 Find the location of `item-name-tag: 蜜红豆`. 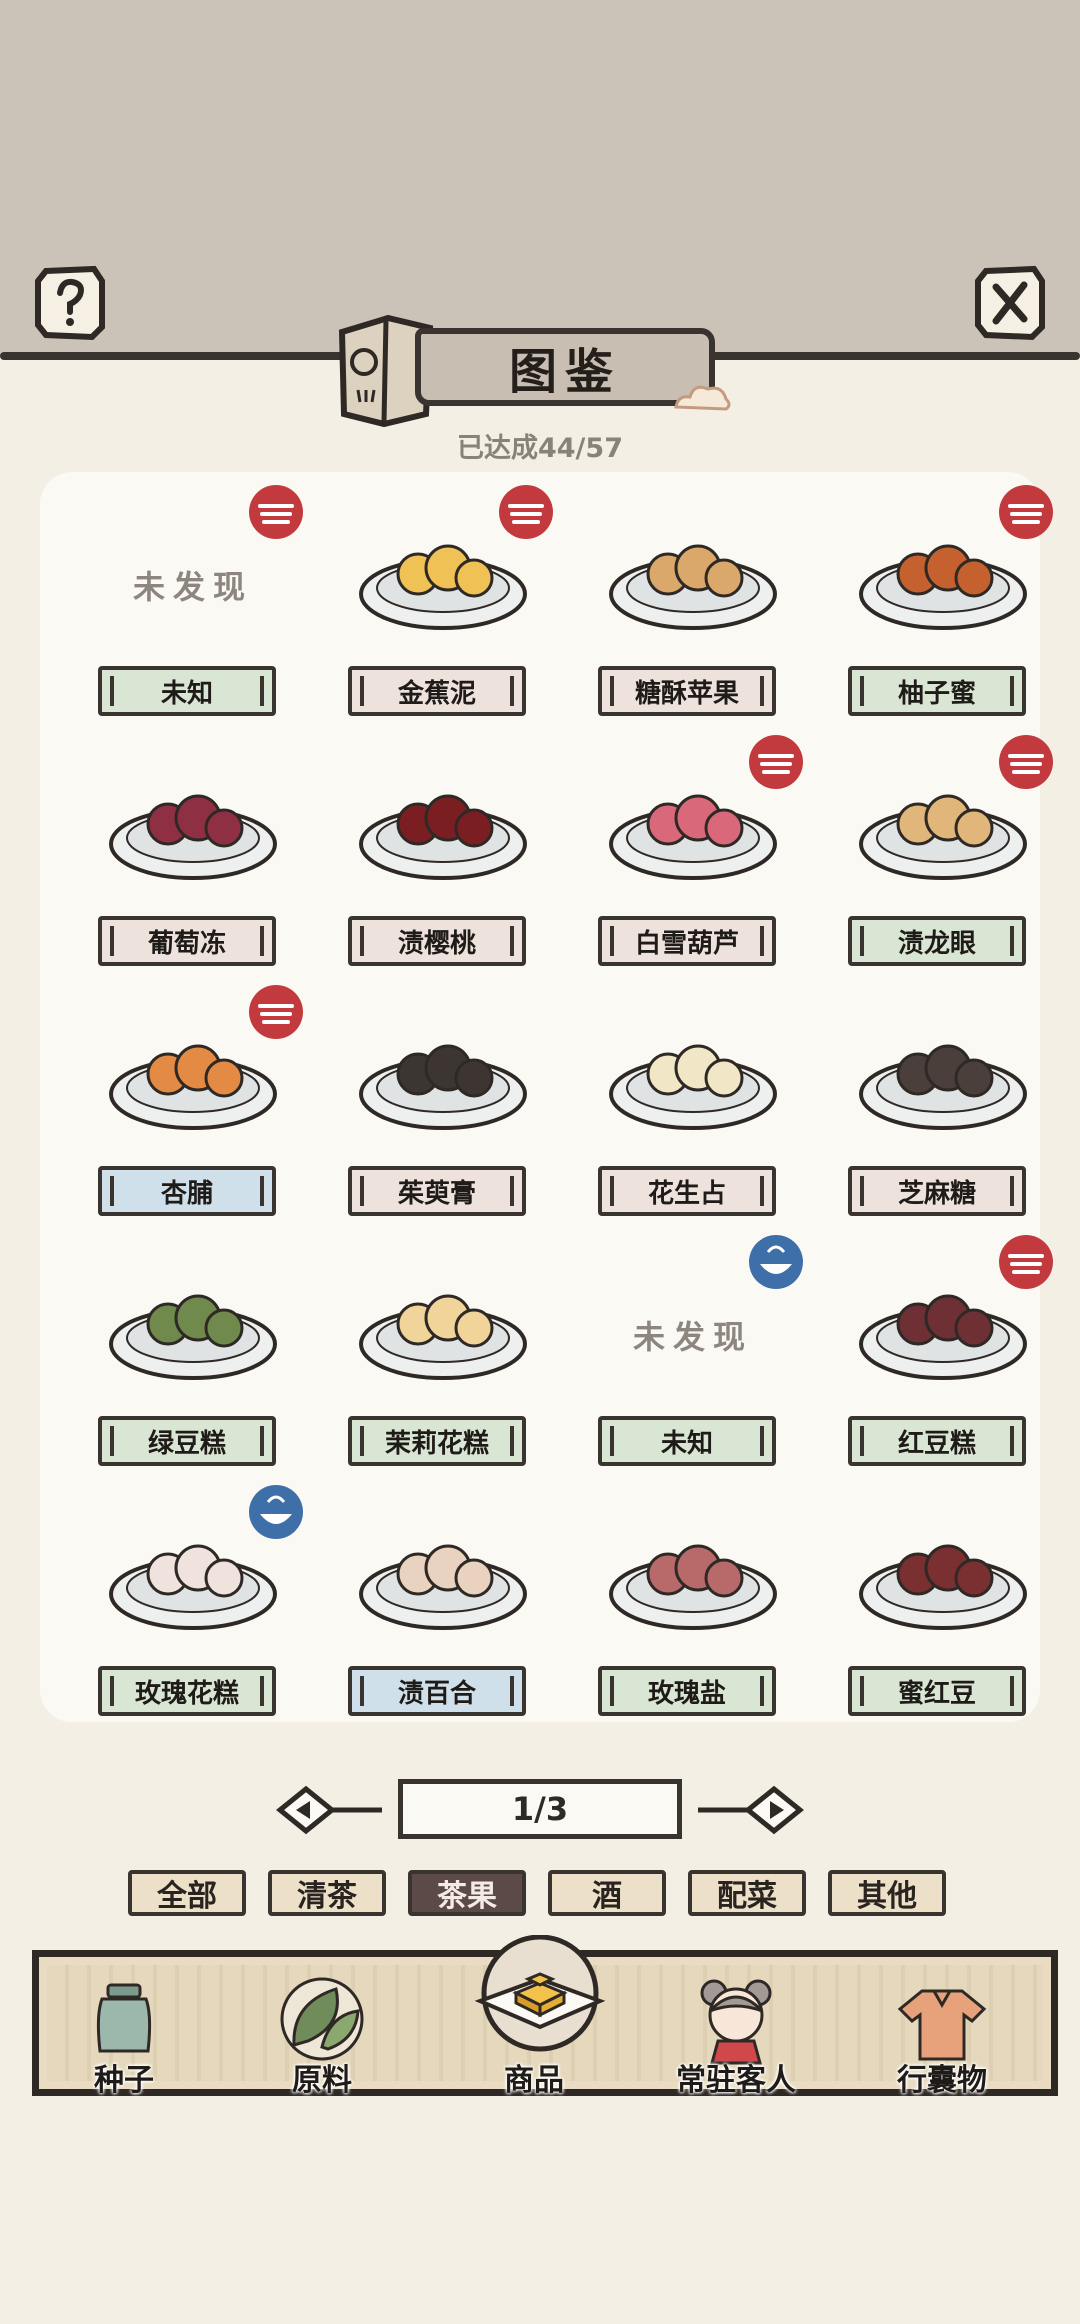

item-name-tag: 蜜红豆 is located at coordinates (937, 1691).